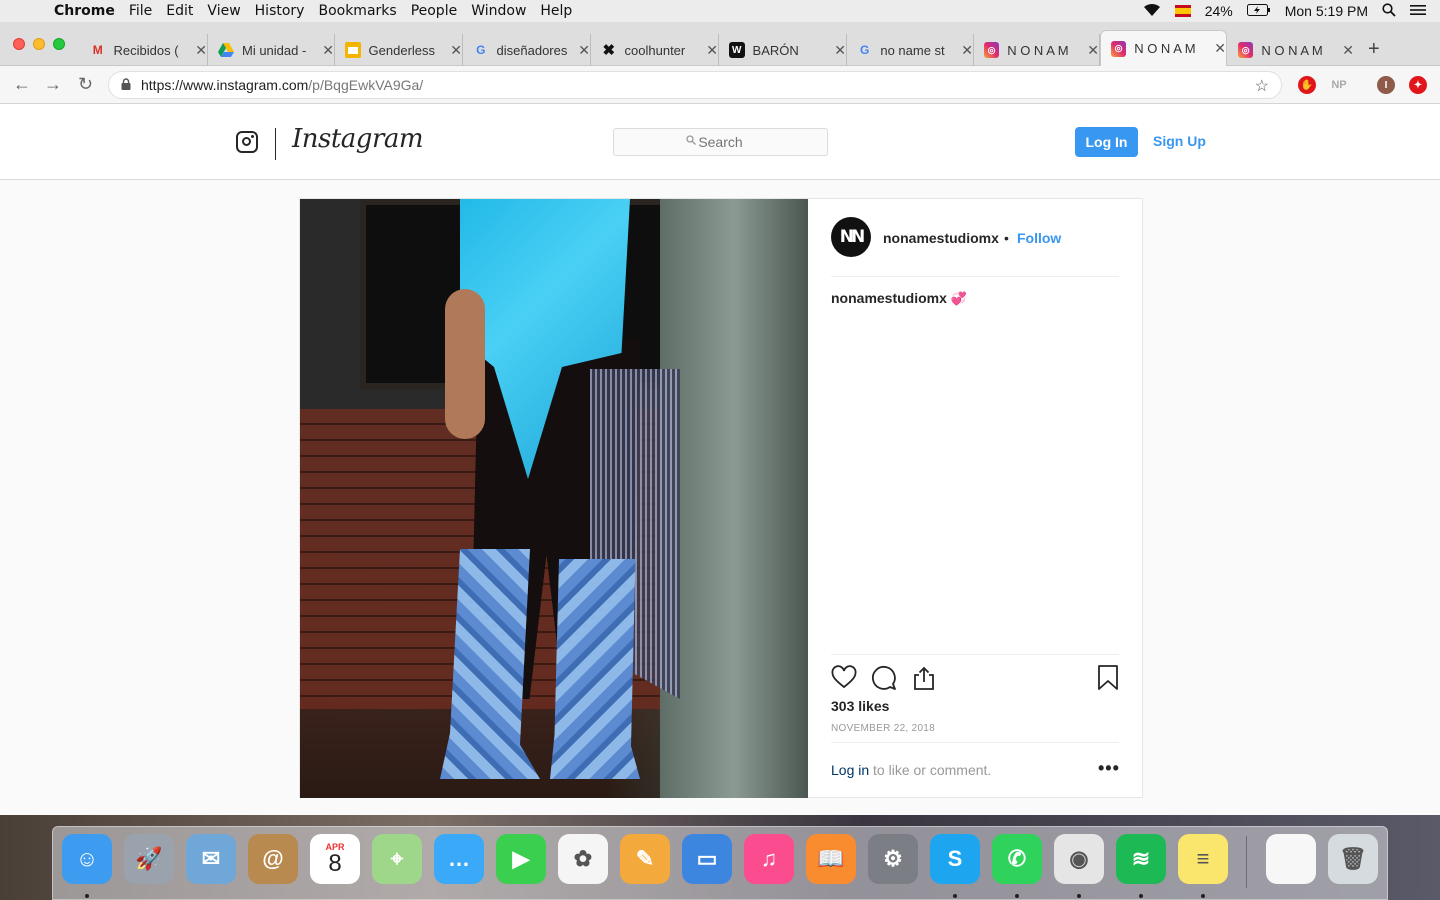 The width and height of the screenshot is (1440, 900). What do you see at coordinates (22, 84) in the screenshot?
I see `back-arrow-icon: ←` at bounding box center [22, 84].